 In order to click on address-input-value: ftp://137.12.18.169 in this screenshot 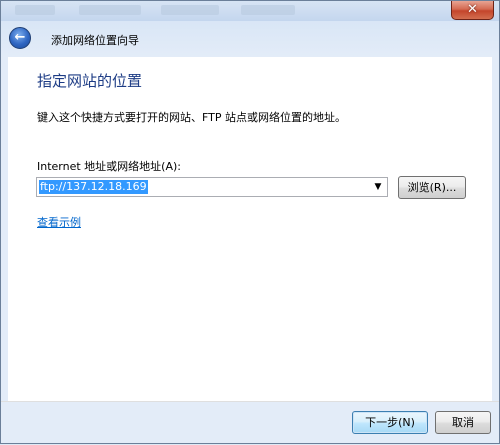, I will do `click(93, 187)`.